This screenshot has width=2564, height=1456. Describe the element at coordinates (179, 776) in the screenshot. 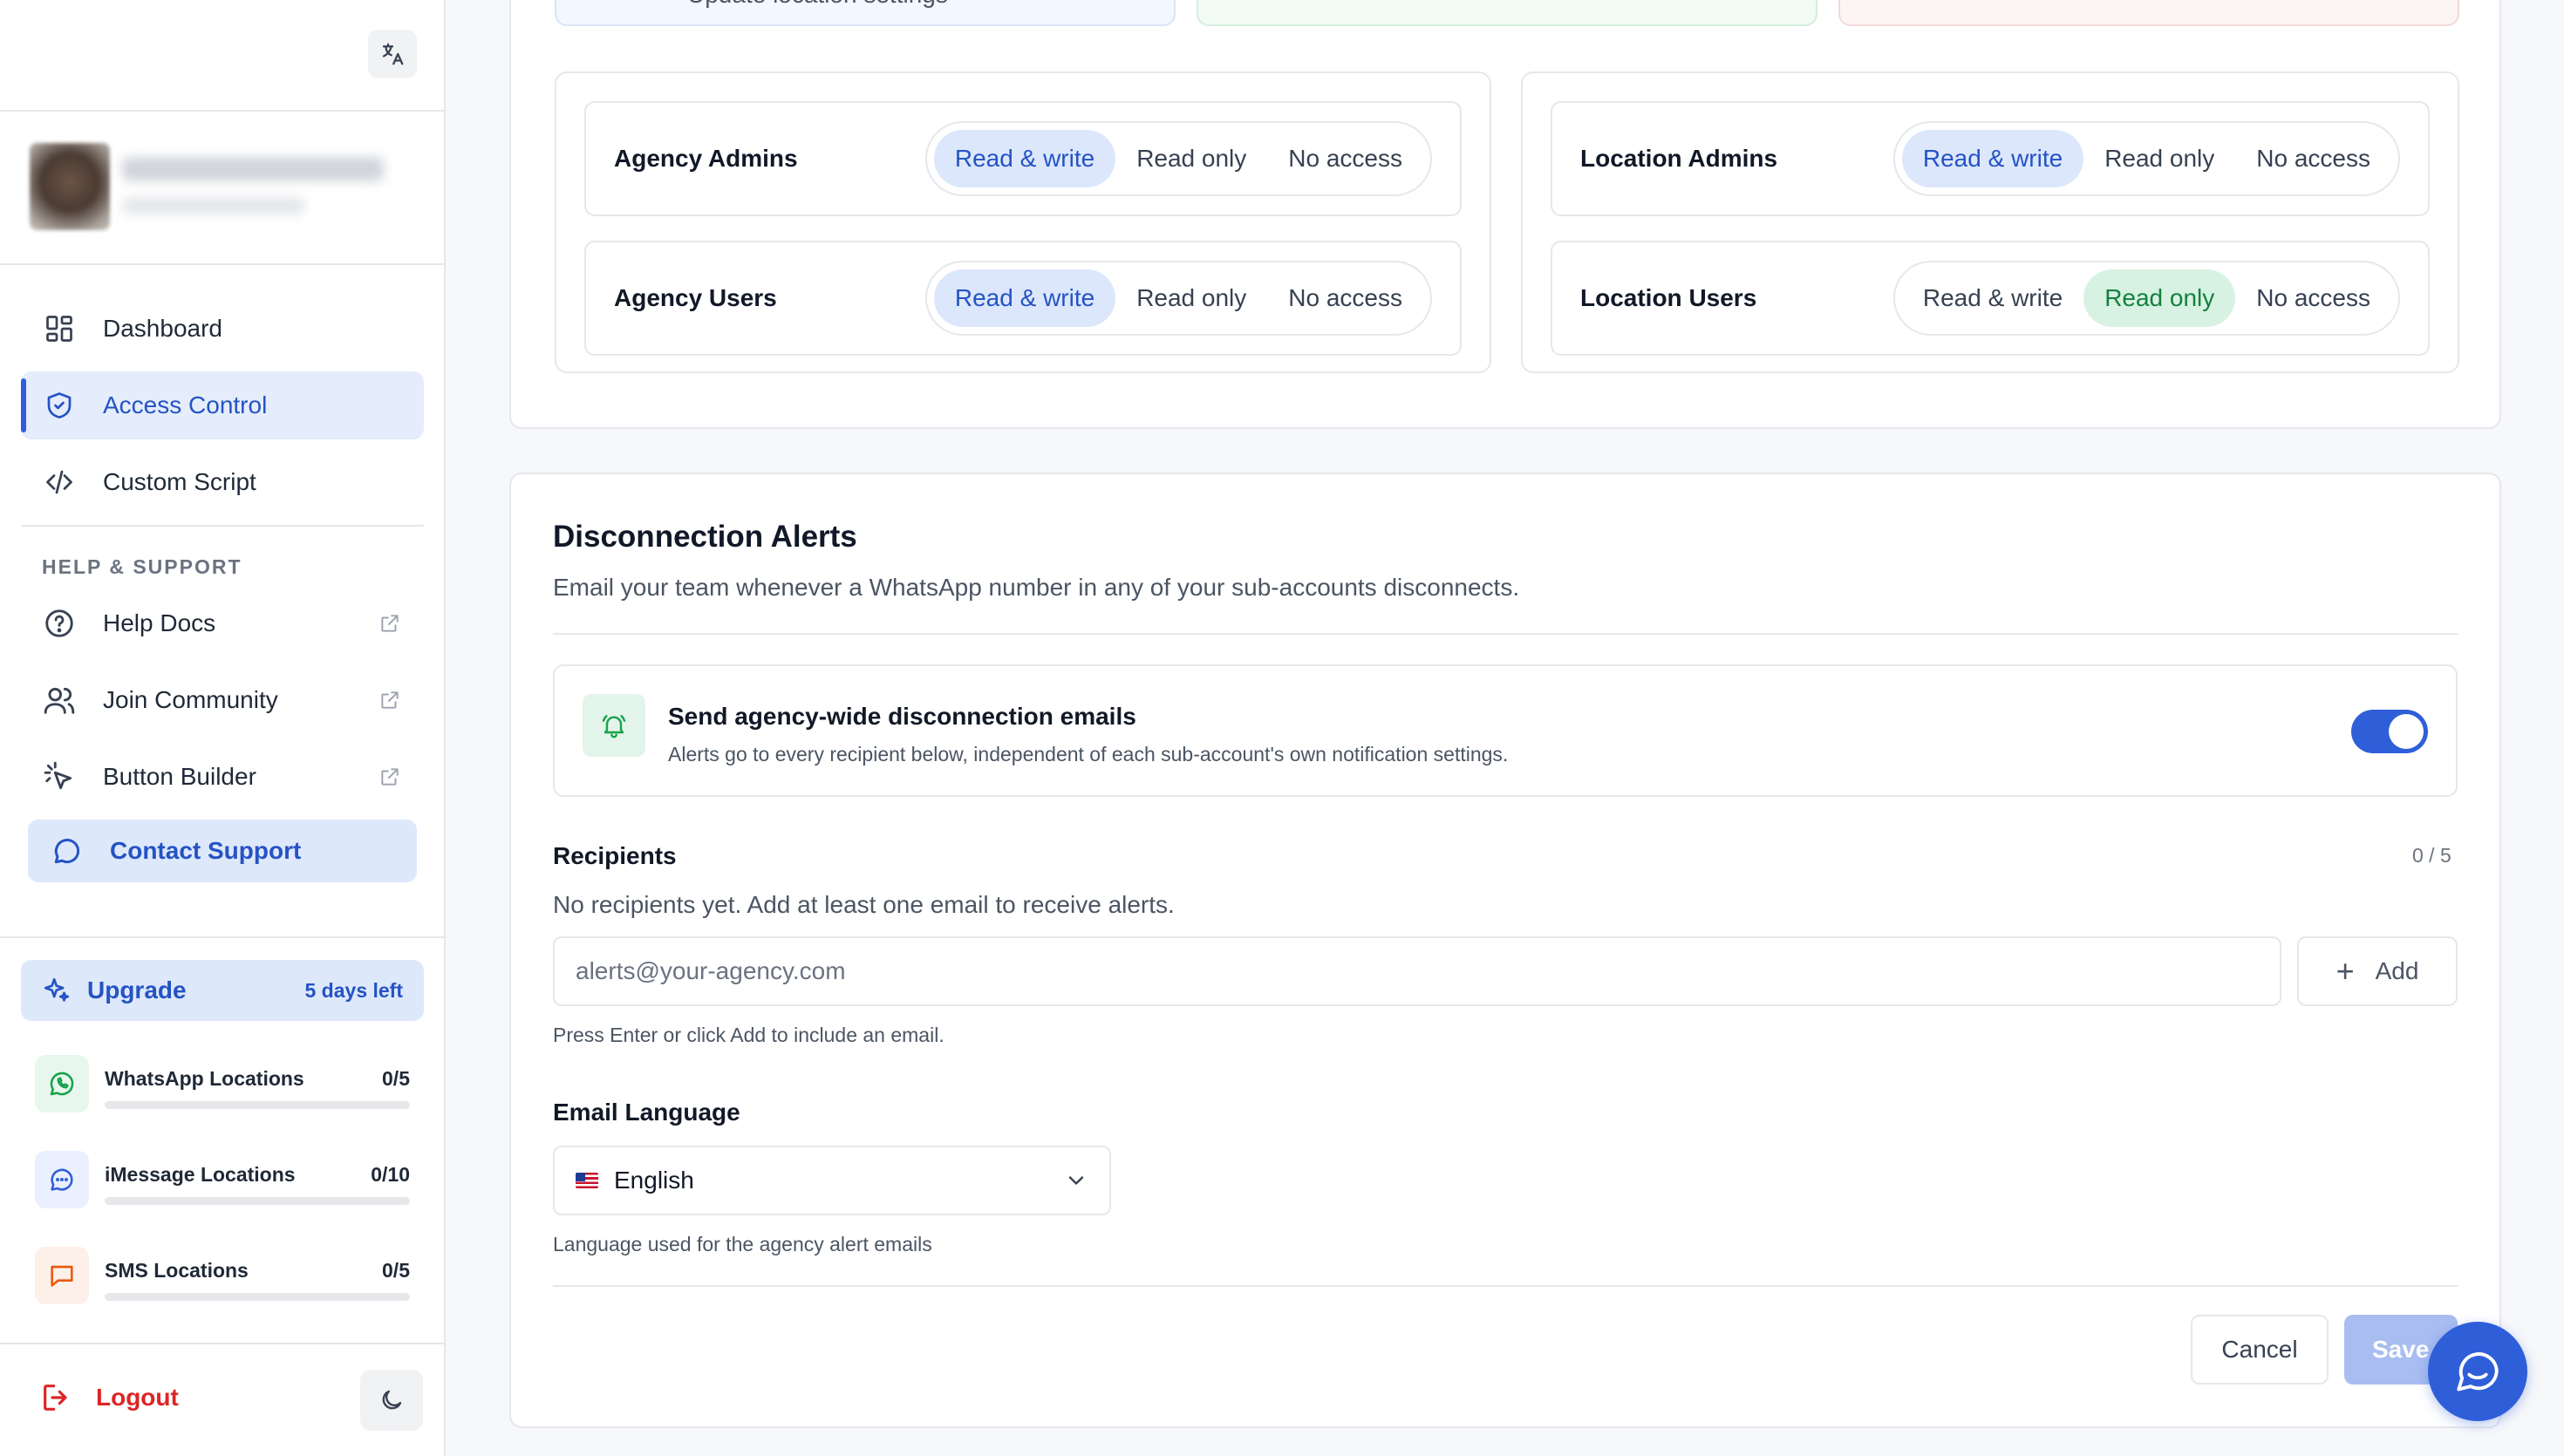

I see `nav-label: Button Builder` at that location.